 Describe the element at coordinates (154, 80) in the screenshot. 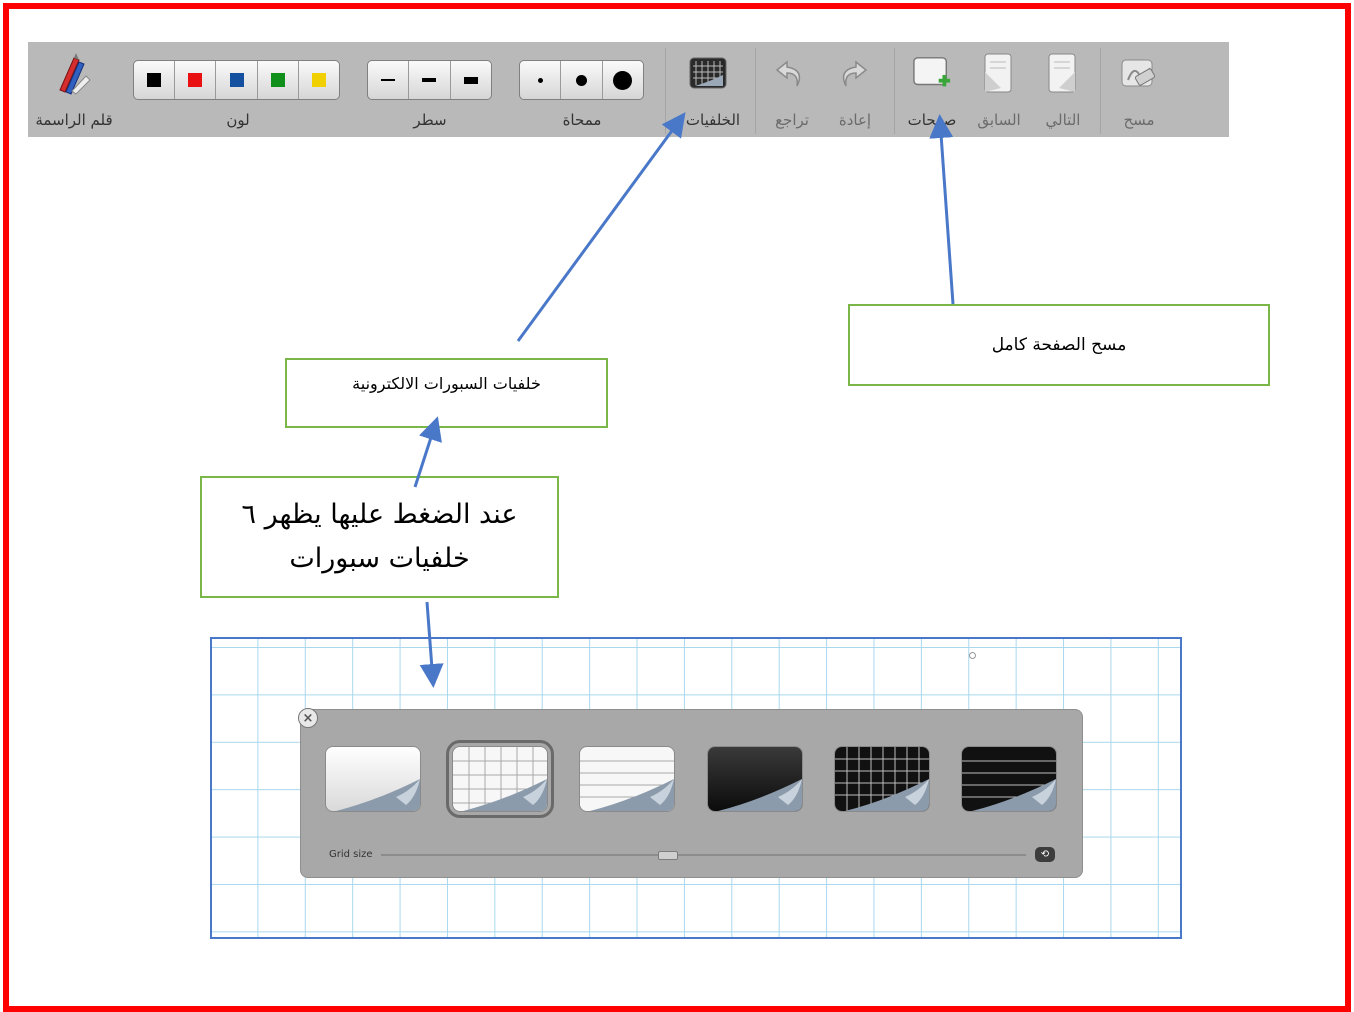

I see `color-swatch-black` at that location.